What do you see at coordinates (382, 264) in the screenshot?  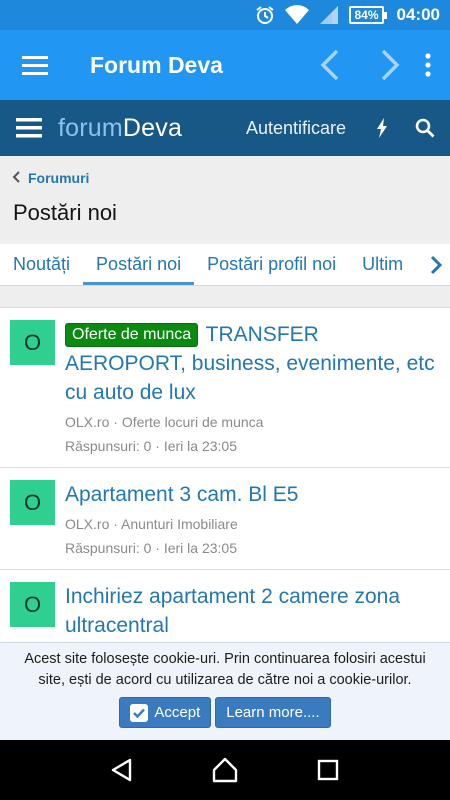 I see `tab-ultim: Ultim` at bounding box center [382, 264].